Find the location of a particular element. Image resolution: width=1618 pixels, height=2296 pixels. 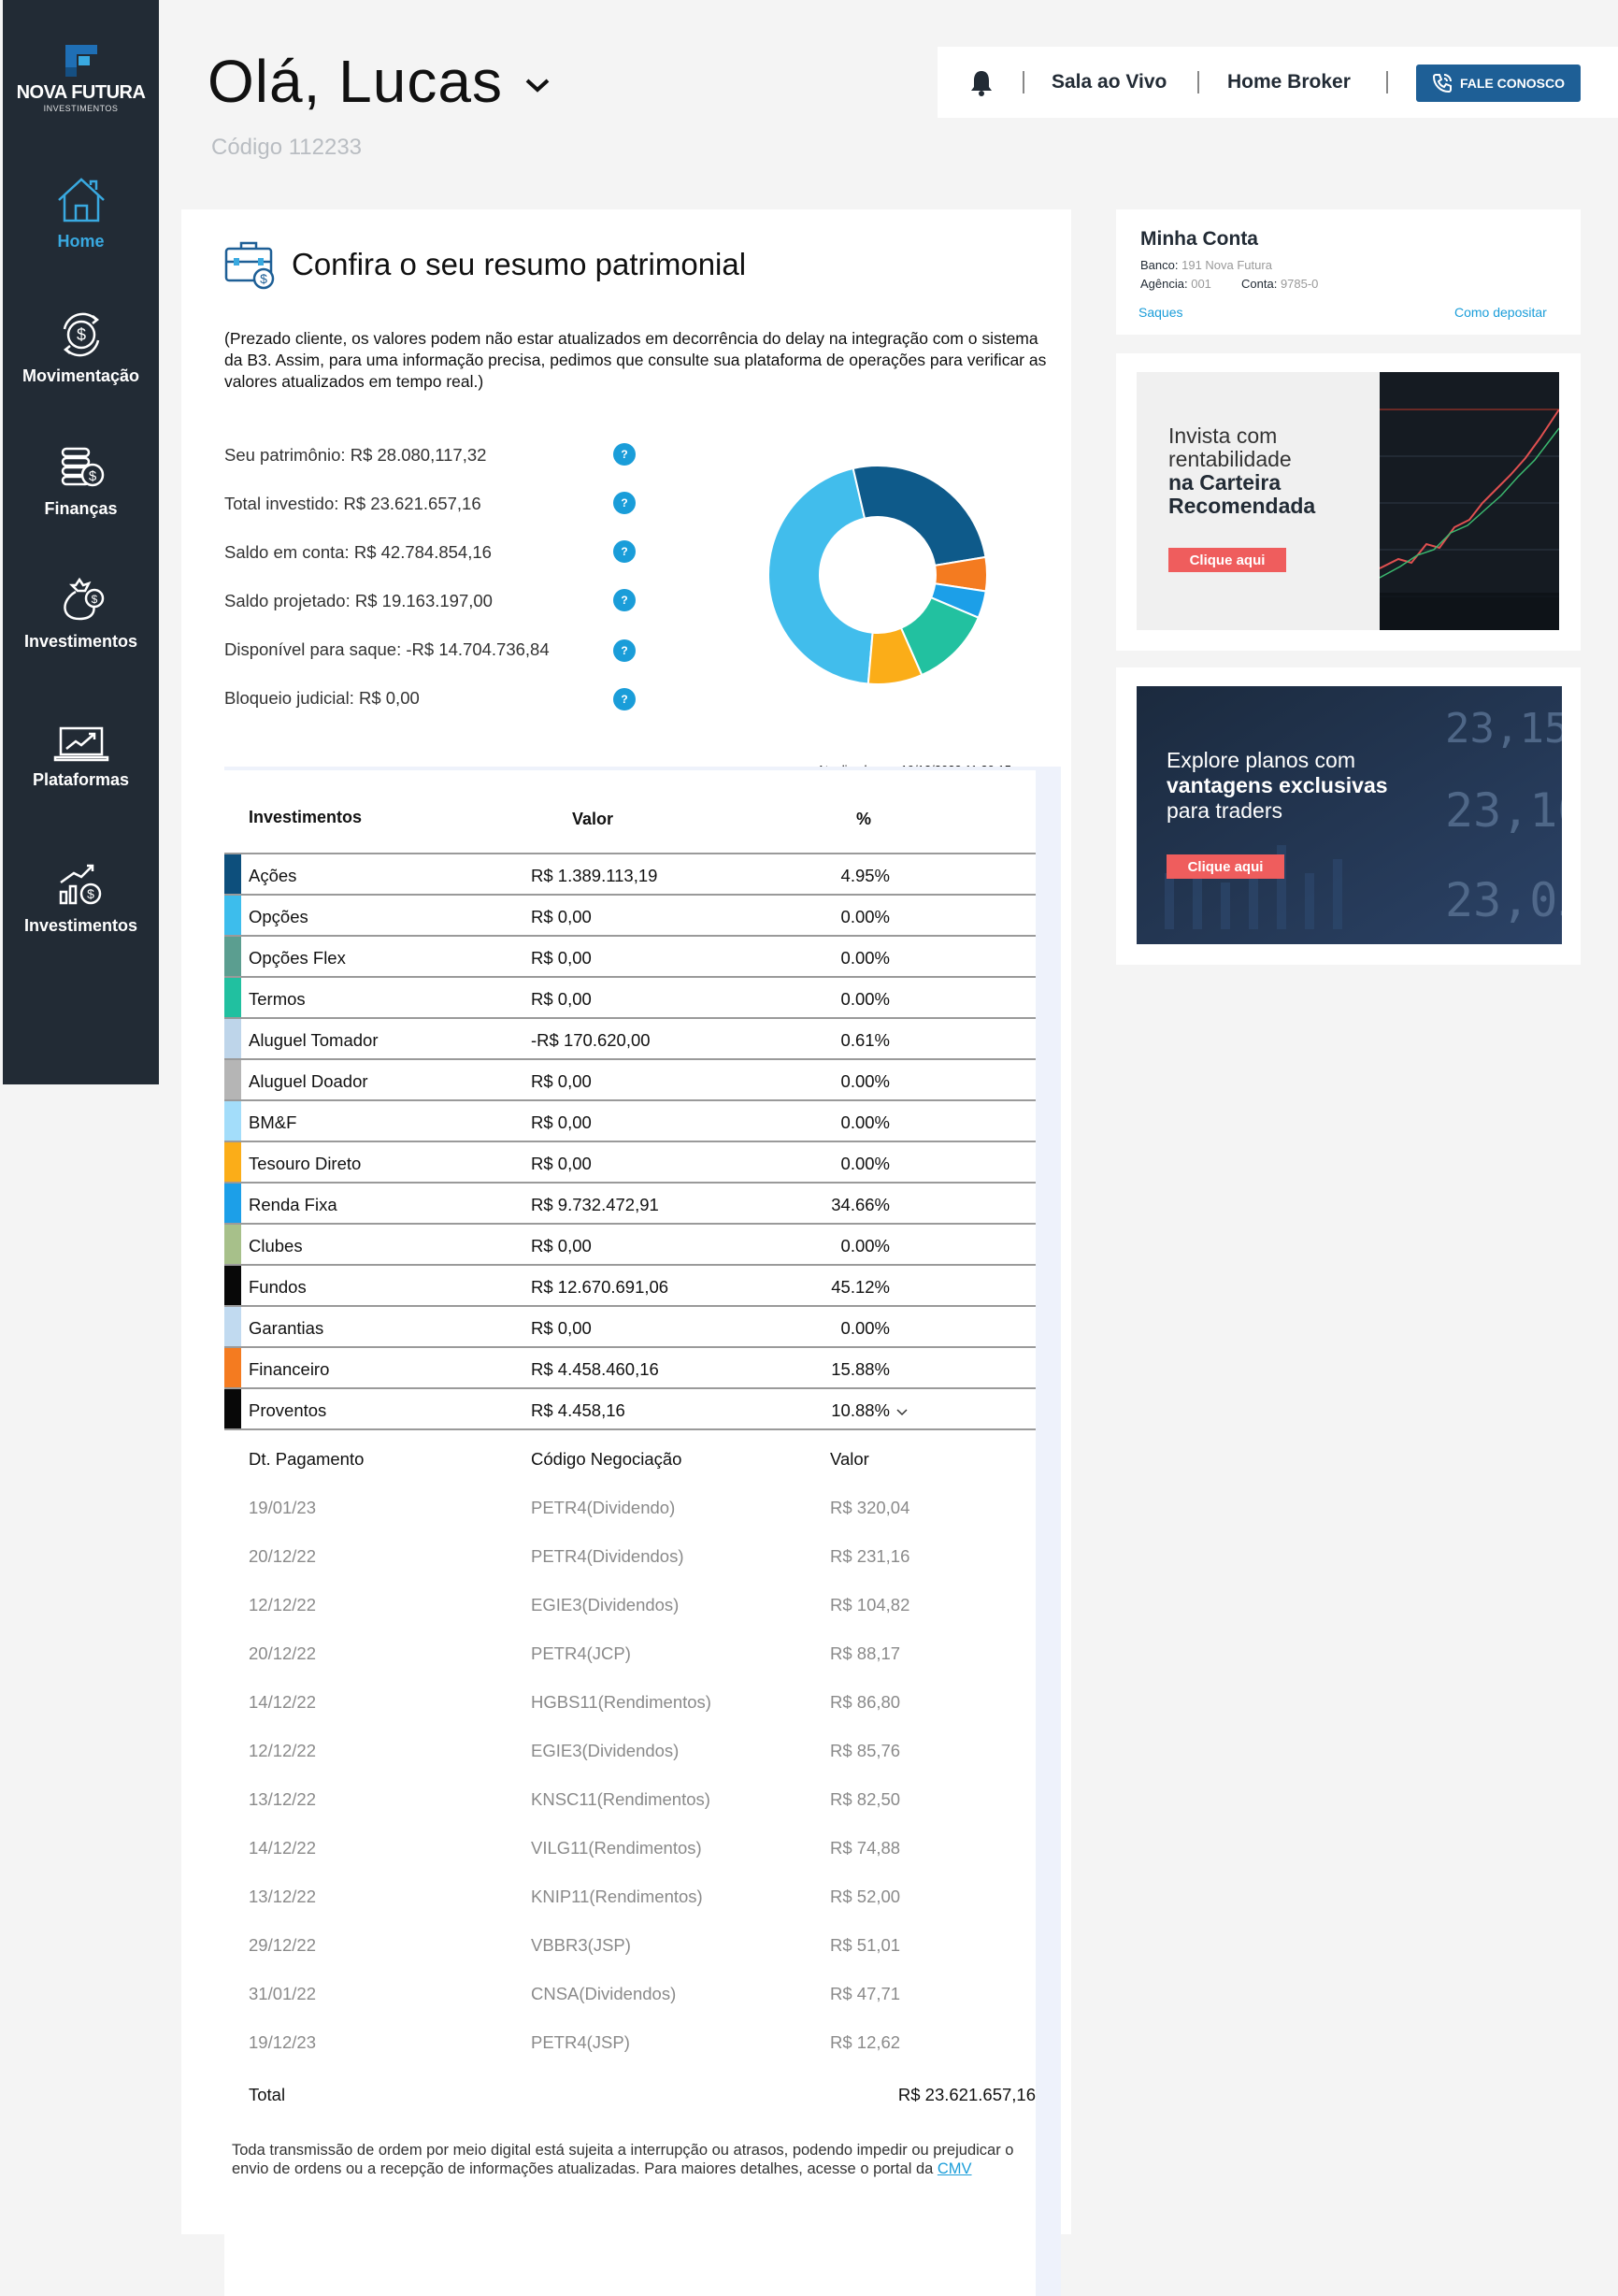

payment-value: R$ 85,76 is located at coordinates (865, 1750).